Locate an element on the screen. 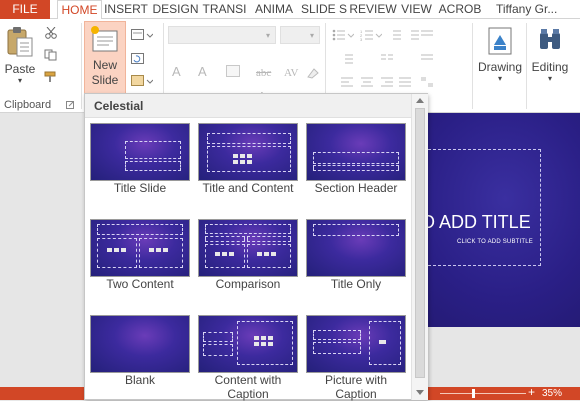 The height and width of the screenshot is (401, 580). group-separator is located at coordinates (81, 66).